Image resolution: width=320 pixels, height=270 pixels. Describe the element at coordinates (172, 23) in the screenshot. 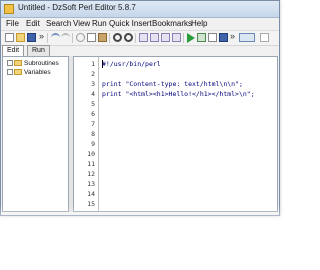

I see `menu-bookmarks: Bookmarks` at that location.